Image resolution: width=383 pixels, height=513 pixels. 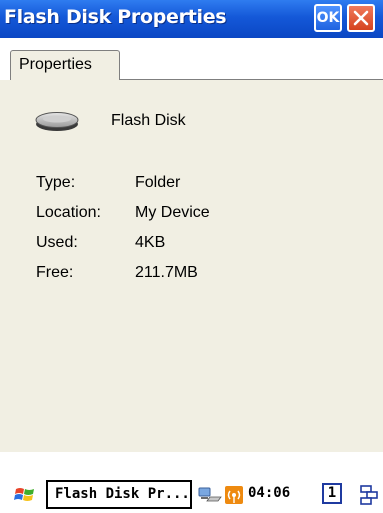 I want to click on tab-properties: Properties, so click(x=65, y=65).